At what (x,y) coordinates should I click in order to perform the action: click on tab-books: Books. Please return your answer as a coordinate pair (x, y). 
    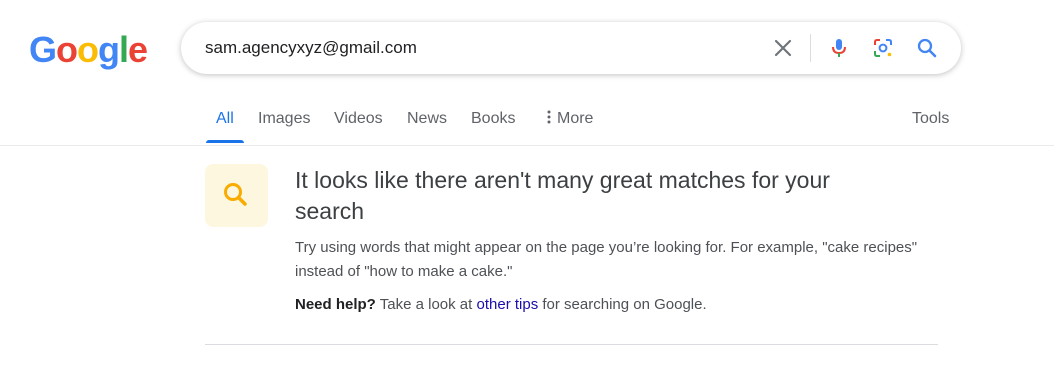
    Looking at the image, I should click on (493, 119).